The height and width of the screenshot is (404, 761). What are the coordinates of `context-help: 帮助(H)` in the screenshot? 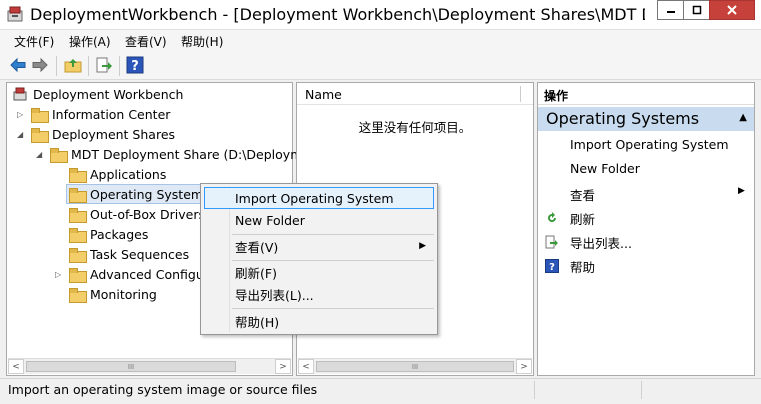 It's located at (319, 321).